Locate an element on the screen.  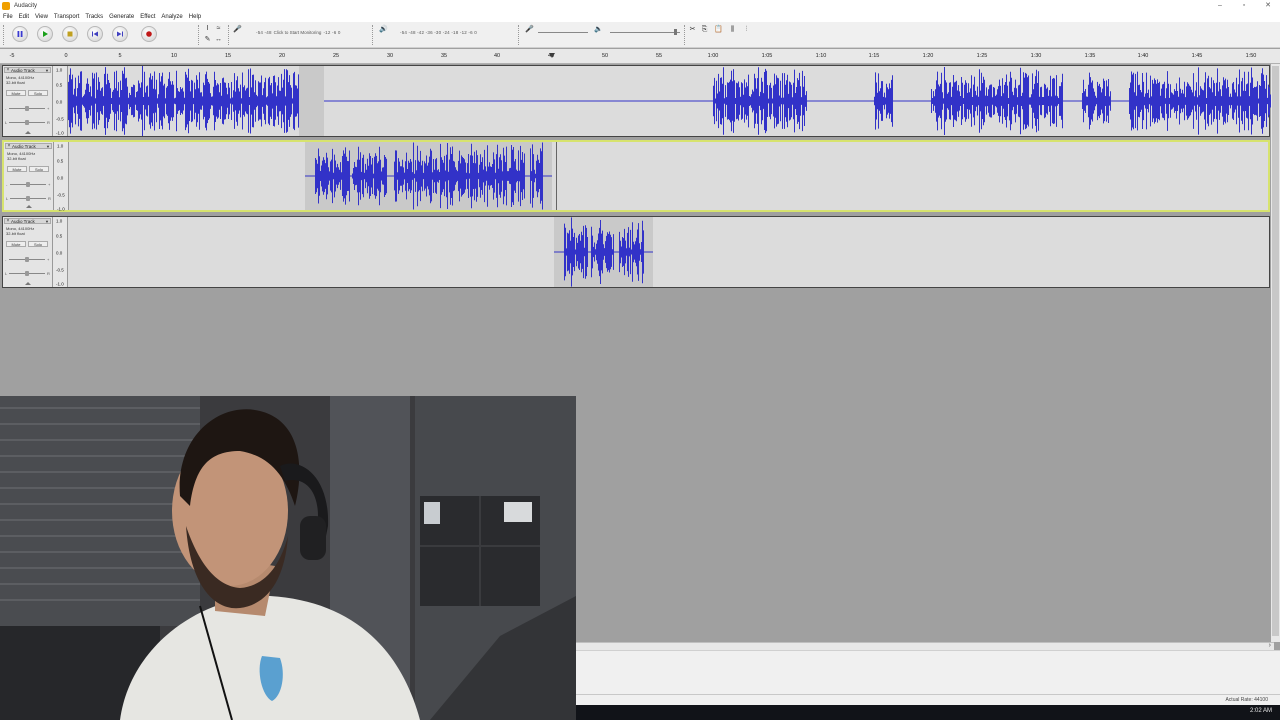
playback-volume-thumb is located at coordinates (675, 32).